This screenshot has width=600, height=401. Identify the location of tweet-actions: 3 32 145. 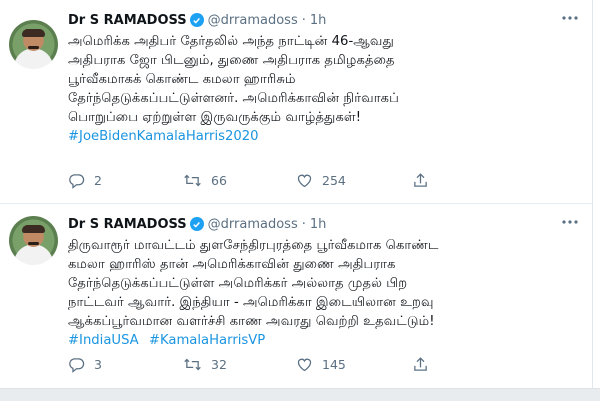
(293, 364).